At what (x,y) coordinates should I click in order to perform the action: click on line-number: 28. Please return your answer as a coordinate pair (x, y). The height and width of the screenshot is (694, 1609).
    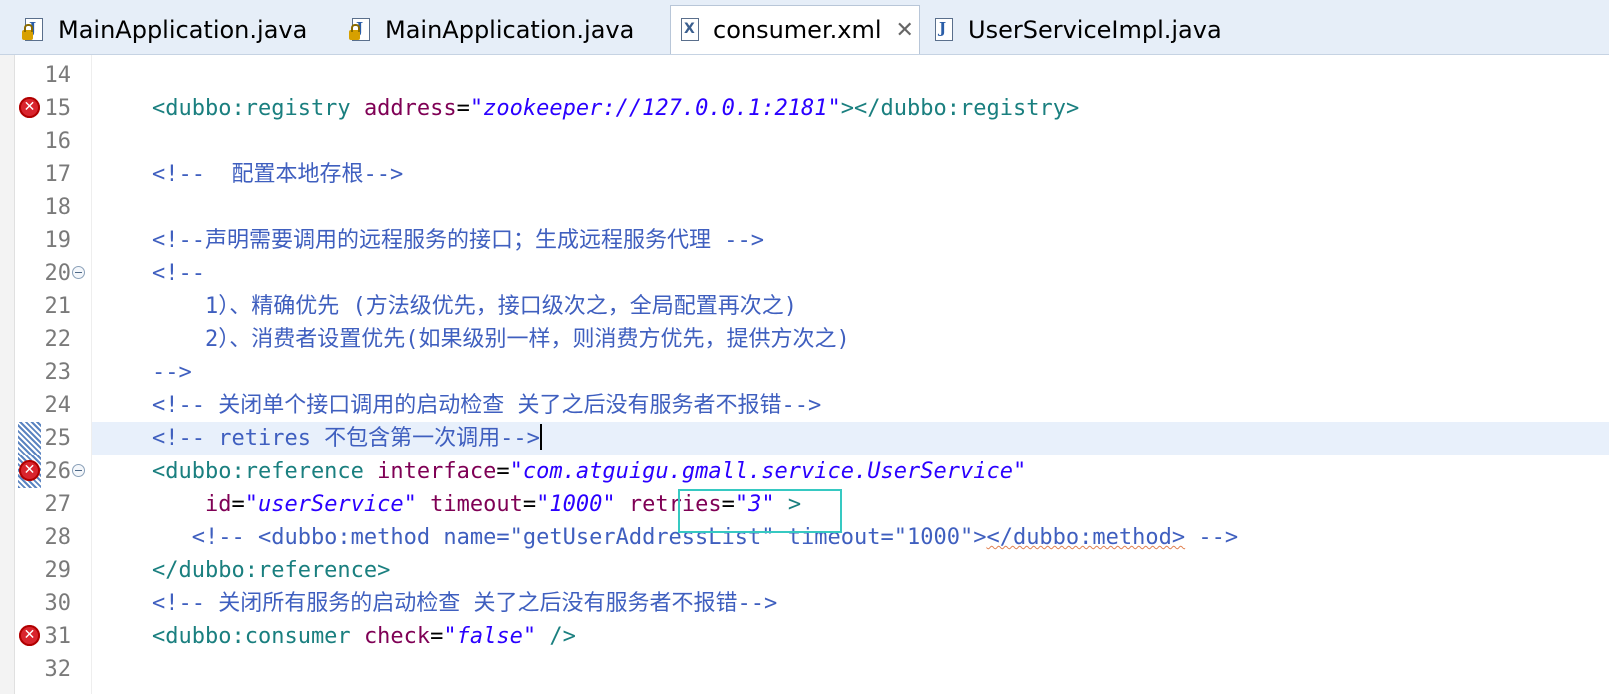
    Looking at the image, I should click on (58, 537).